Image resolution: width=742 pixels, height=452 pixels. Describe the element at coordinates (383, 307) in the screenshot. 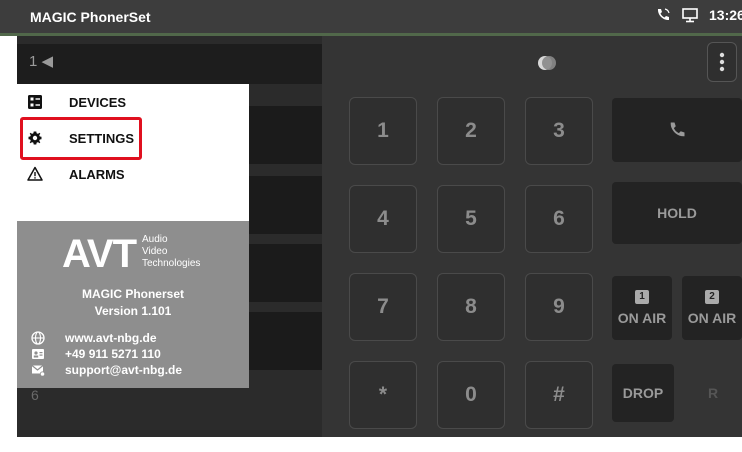

I see `key-7: 7` at that location.